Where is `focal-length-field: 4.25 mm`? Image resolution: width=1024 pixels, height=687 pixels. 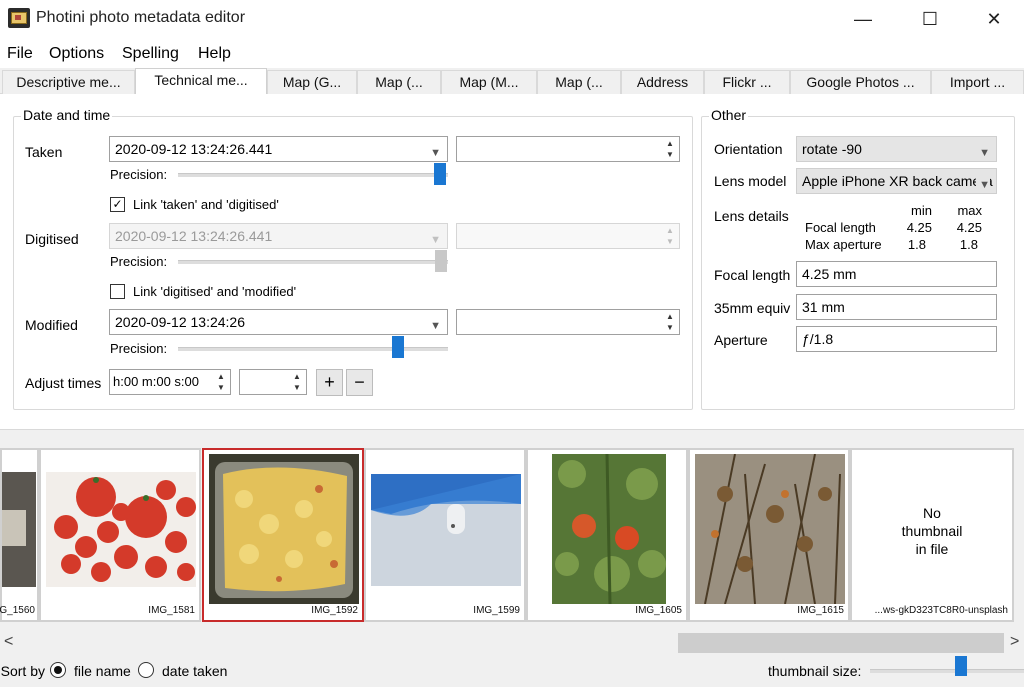 focal-length-field: 4.25 mm is located at coordinates (896, 274).